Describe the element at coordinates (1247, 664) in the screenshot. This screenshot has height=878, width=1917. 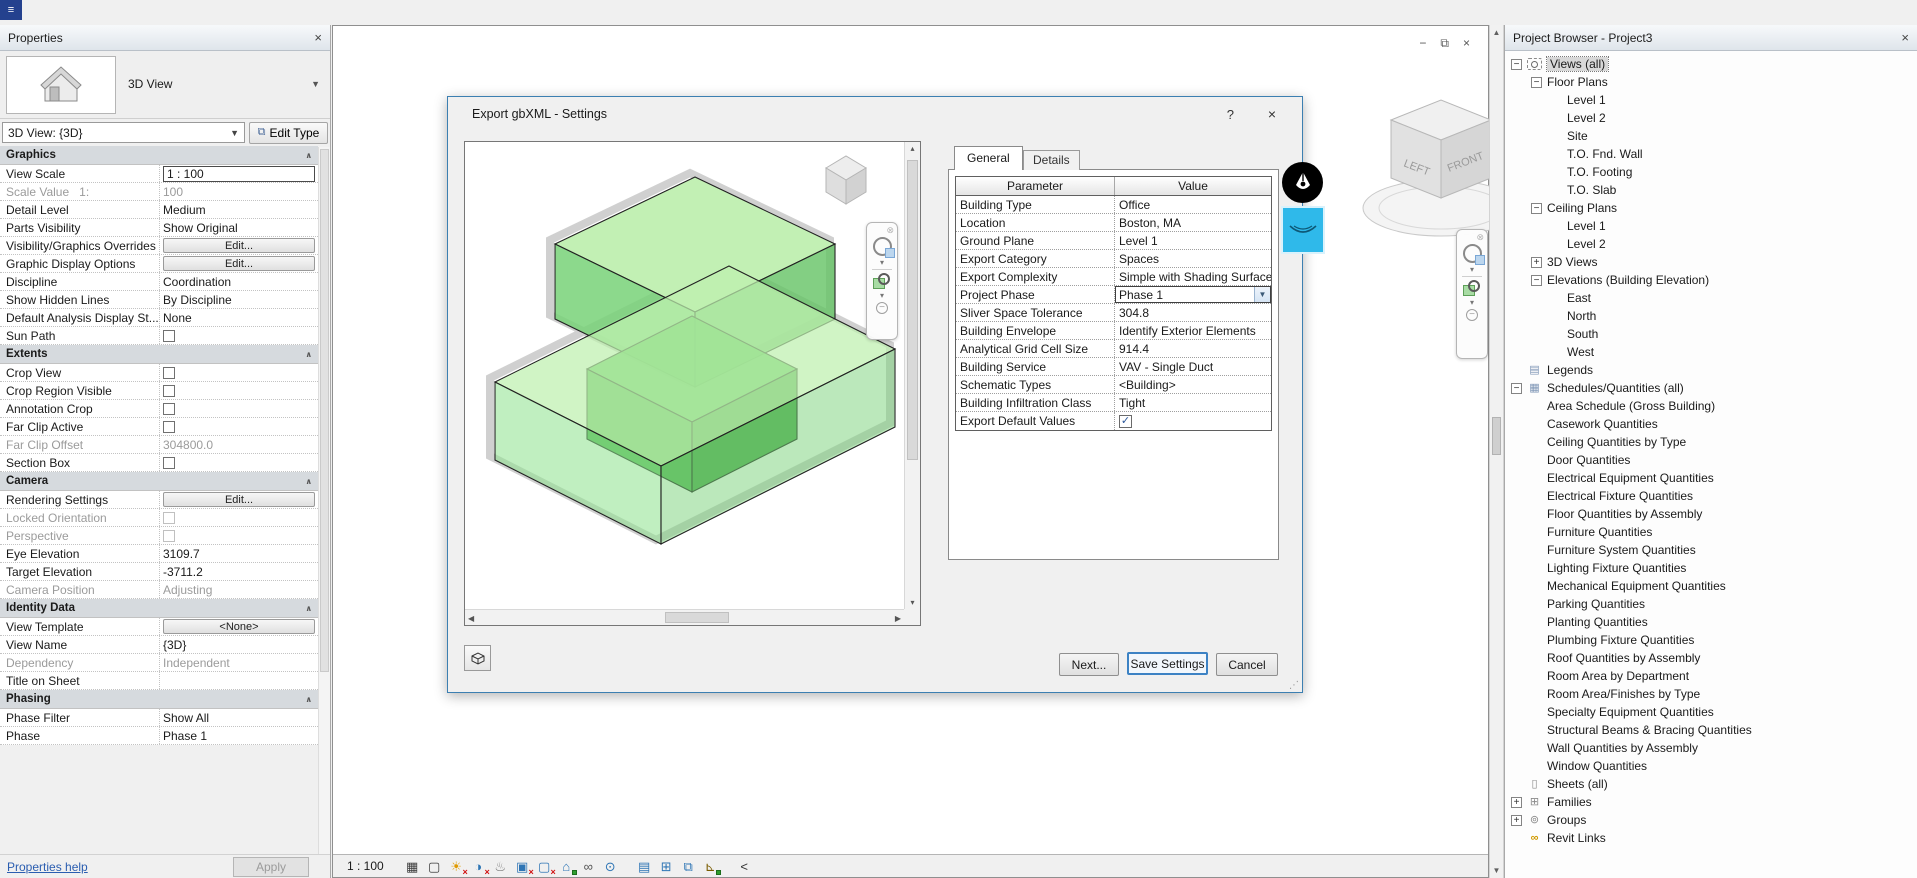
I see `cancel-button: Cancel` at that location.